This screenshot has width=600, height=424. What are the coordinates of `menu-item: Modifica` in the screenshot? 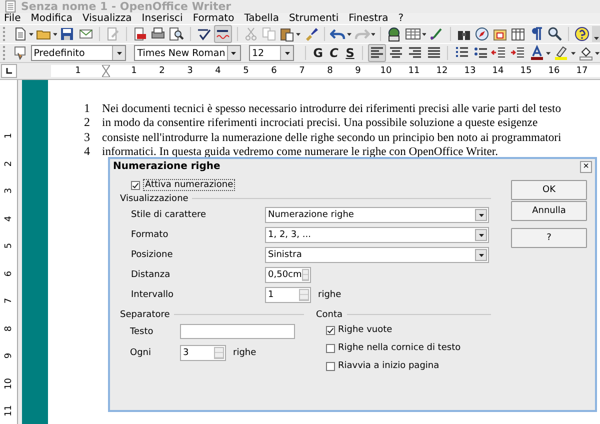 It's located at (51, 18).